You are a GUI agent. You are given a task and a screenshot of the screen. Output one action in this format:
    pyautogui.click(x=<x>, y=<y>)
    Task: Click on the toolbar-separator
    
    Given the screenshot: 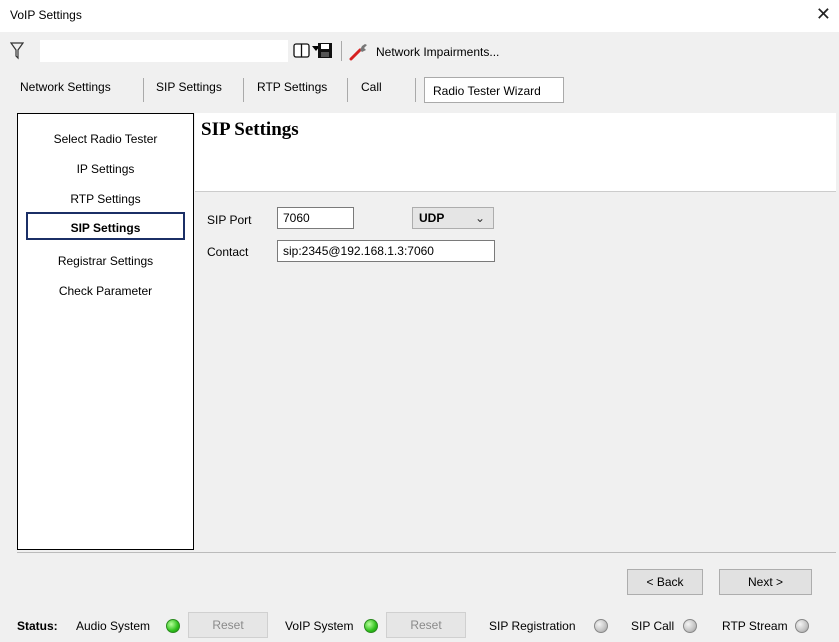 What is the action you would take?
    pyautogui.click(x=341, y=51)
    